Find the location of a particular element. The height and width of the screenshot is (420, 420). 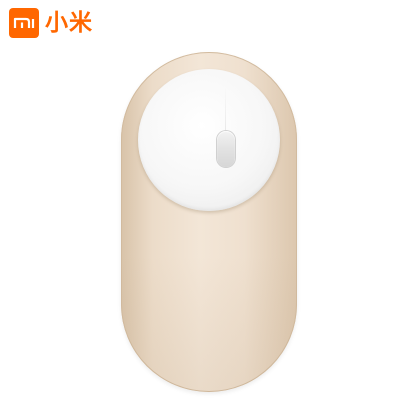

brand-name: 小米 is located at coordinates (69, 23).